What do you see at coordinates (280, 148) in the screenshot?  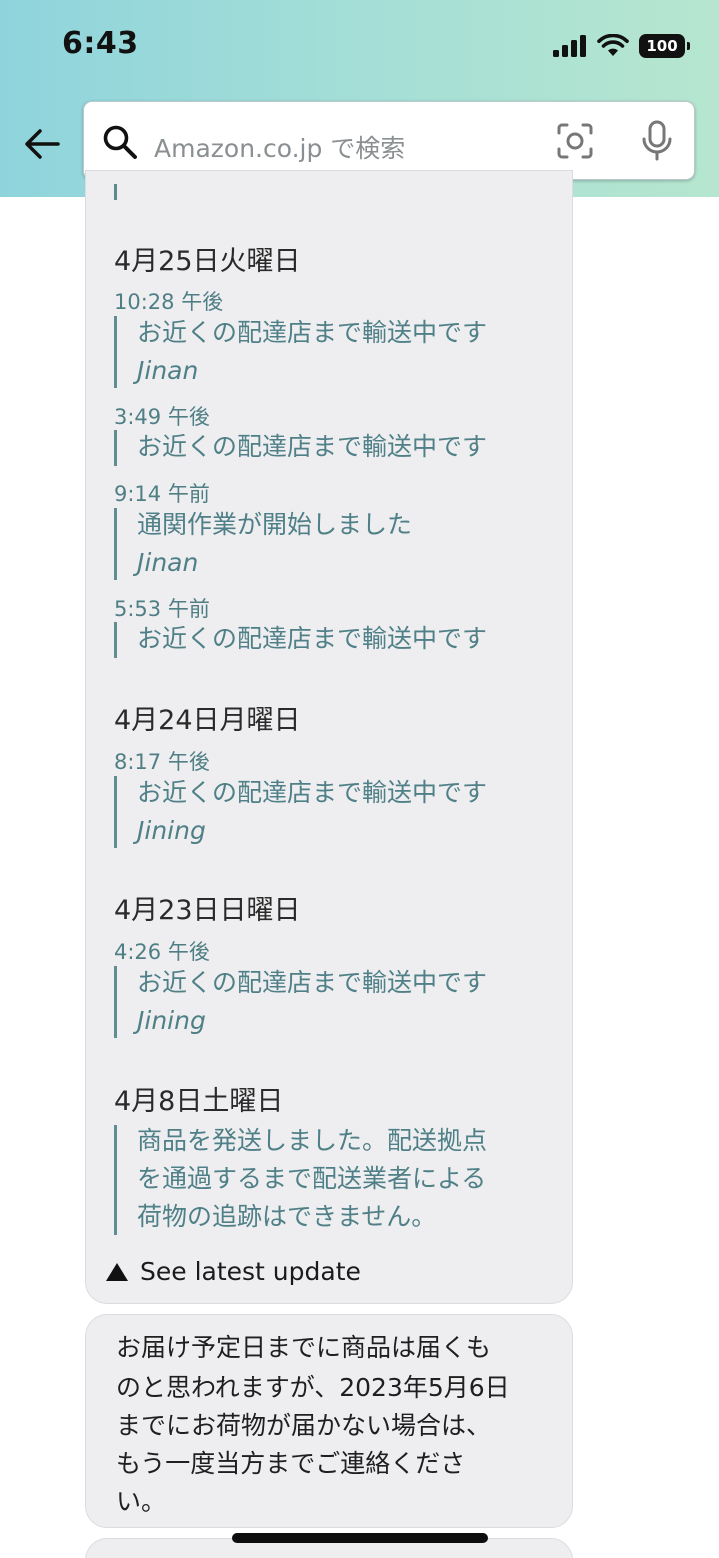 I see `search-placeholder: Amazon.co.jp で検索` at bounding box center [280, 148].